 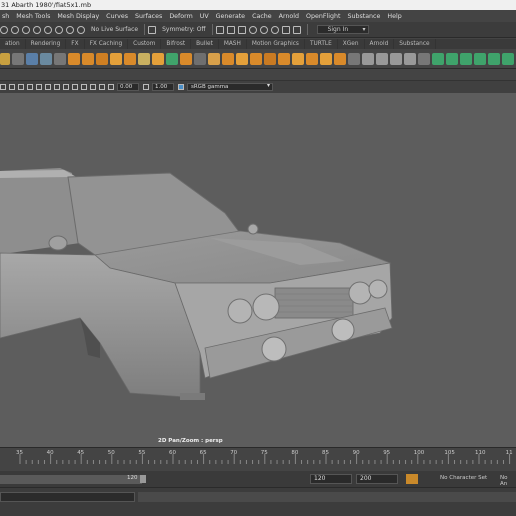 I want to click on pin-icon, so click(x=396, y=58).